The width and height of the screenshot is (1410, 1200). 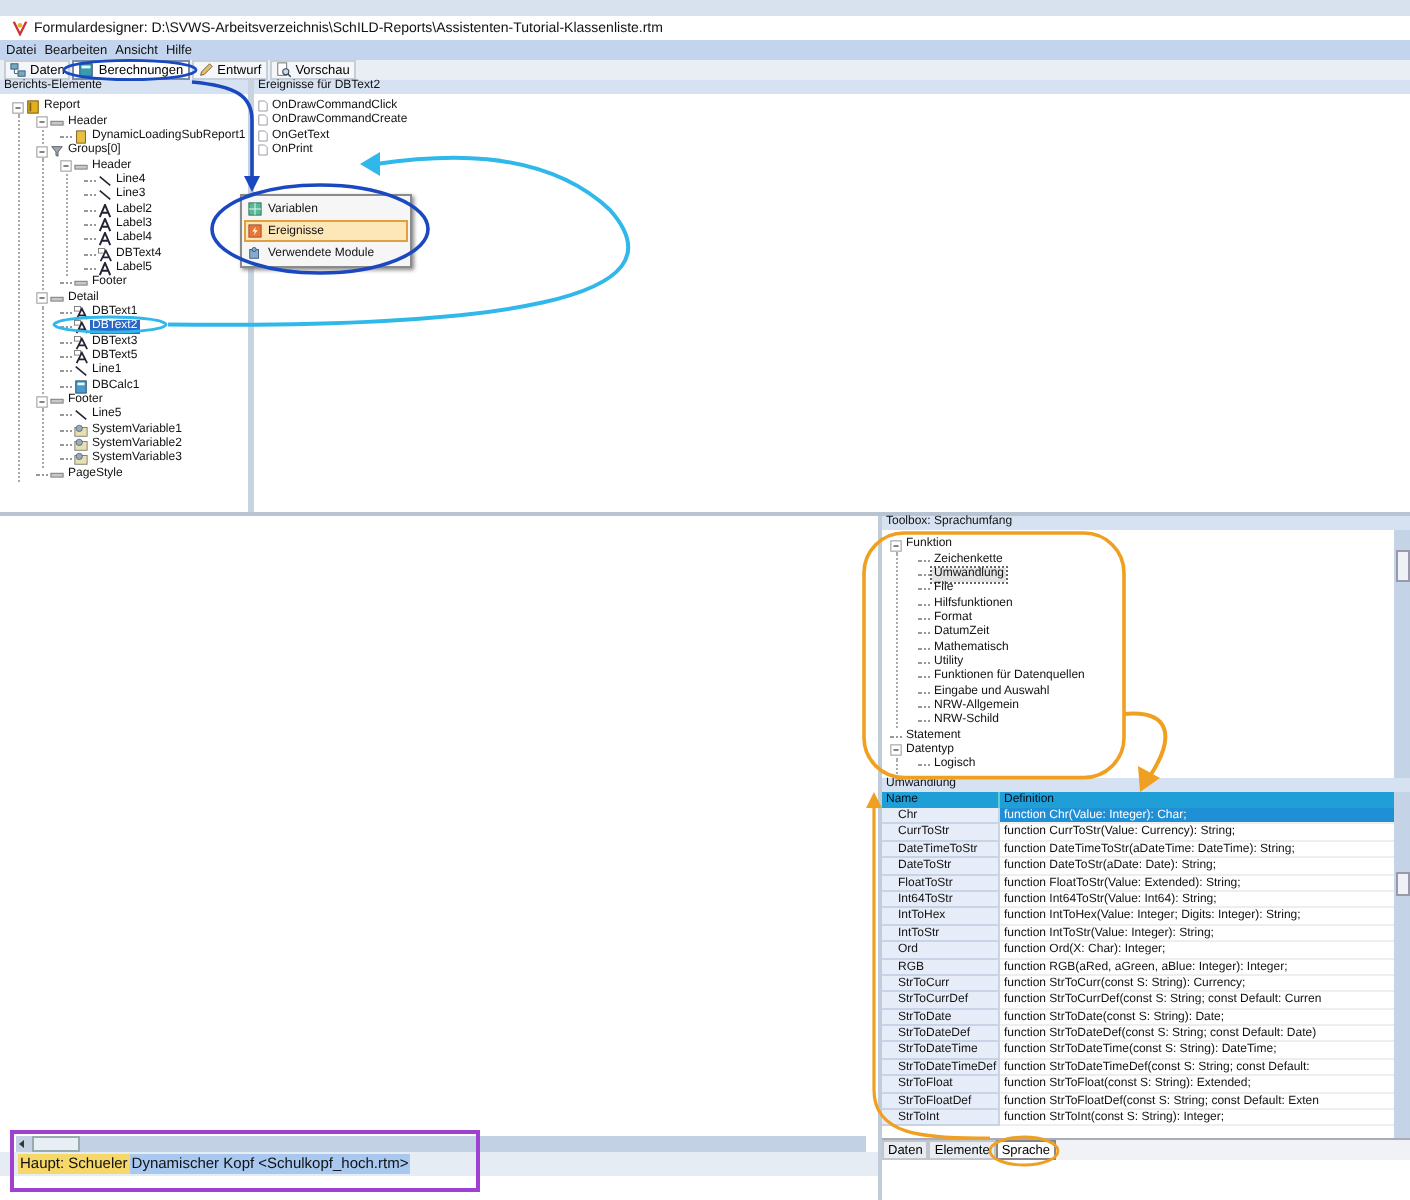 I want to click on table-icon, so click(x=18, y=70).